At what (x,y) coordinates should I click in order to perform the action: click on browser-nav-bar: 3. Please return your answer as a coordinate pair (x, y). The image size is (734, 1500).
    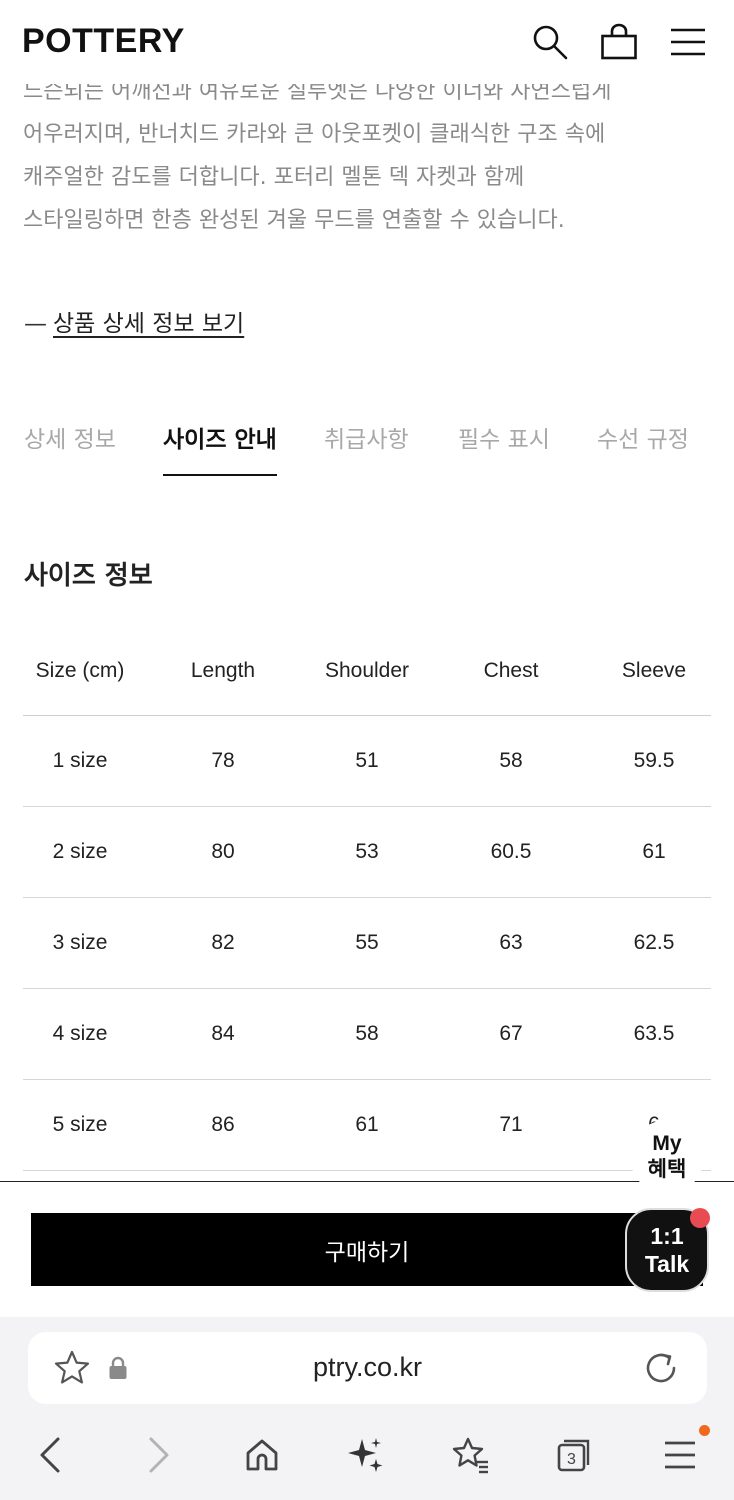
    Looking at the image, I should click on (367, 1454).